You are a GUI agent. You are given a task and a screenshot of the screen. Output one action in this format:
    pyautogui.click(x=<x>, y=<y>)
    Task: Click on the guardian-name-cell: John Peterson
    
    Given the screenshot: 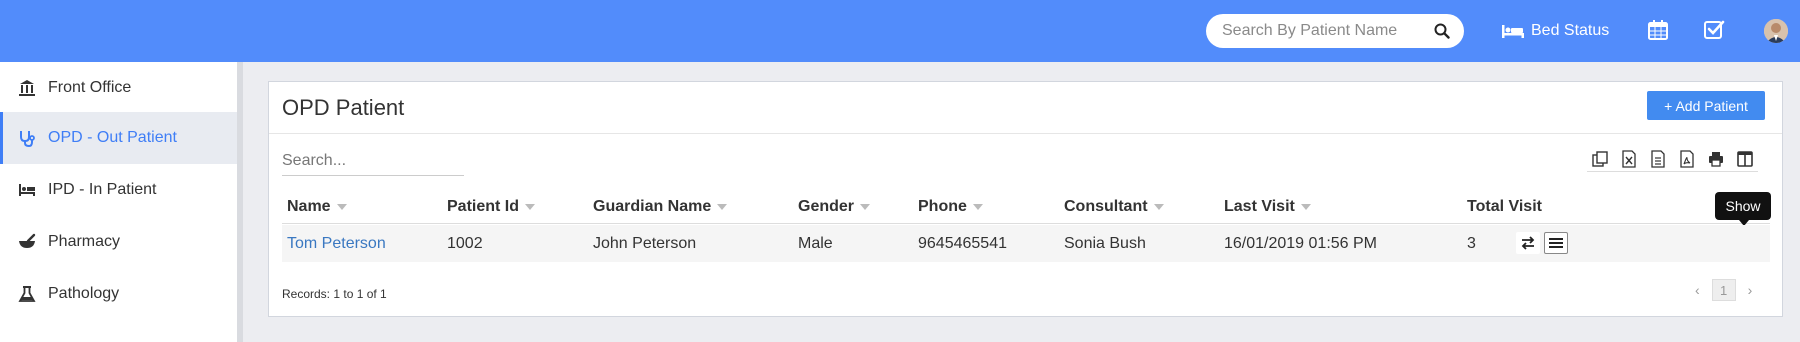 What is the action you would take?
    pyautogui.click(x=645, y=243)
    